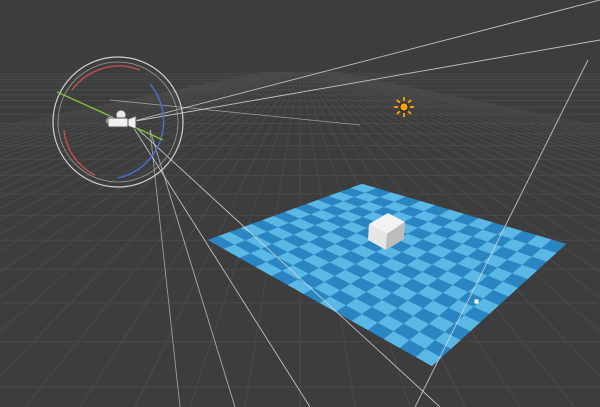  What do you see at coordinates (409, 112) in the screenshot?
I see `sun-ray` at bounding box center [409, 112].